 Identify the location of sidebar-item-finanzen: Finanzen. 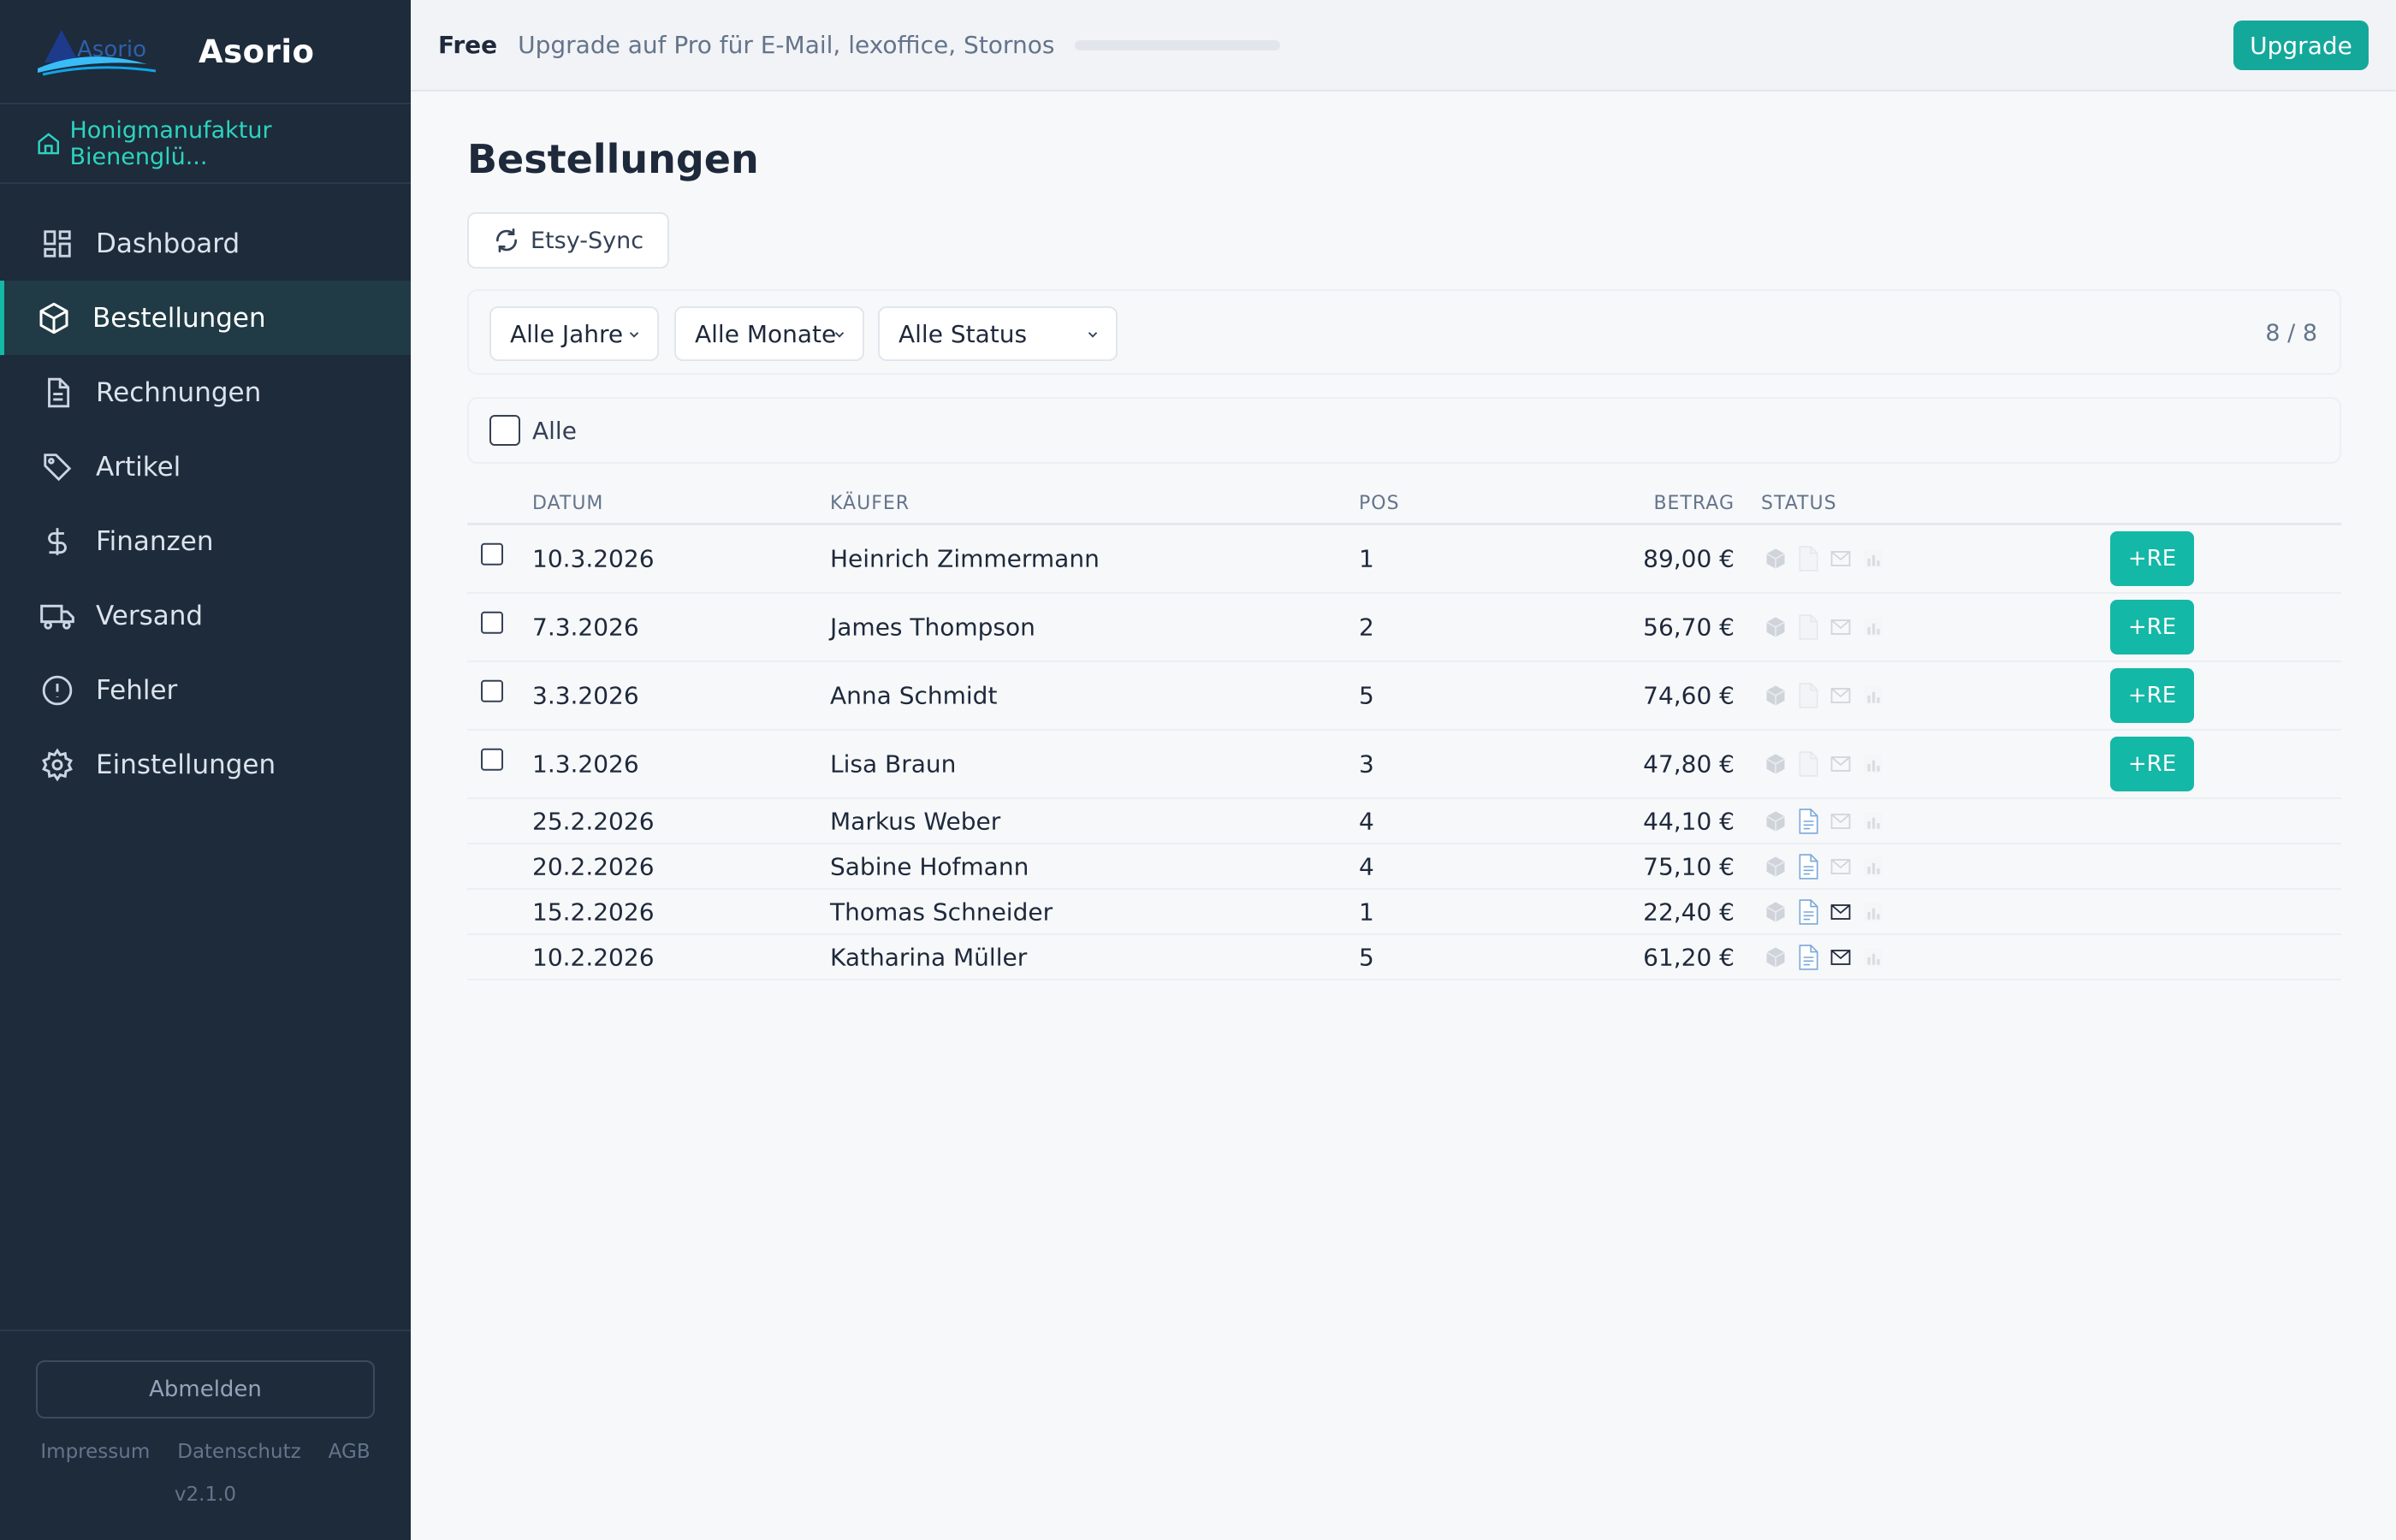
(205, 541).